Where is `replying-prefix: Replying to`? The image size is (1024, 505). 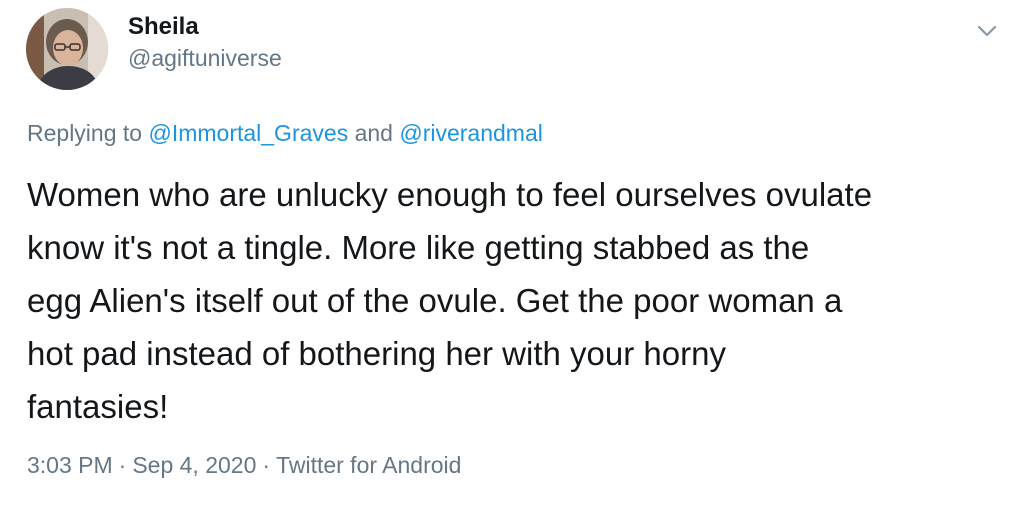 replying-prefix: Replying to is located at coordinates (85, 133).